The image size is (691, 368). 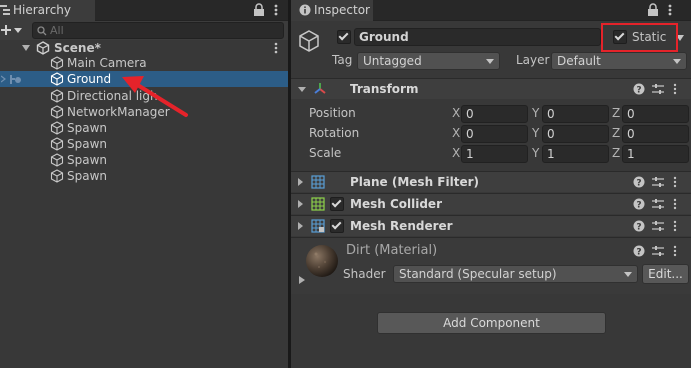 I want to click on scene-visibility-icon, so click(x=12, y=79).